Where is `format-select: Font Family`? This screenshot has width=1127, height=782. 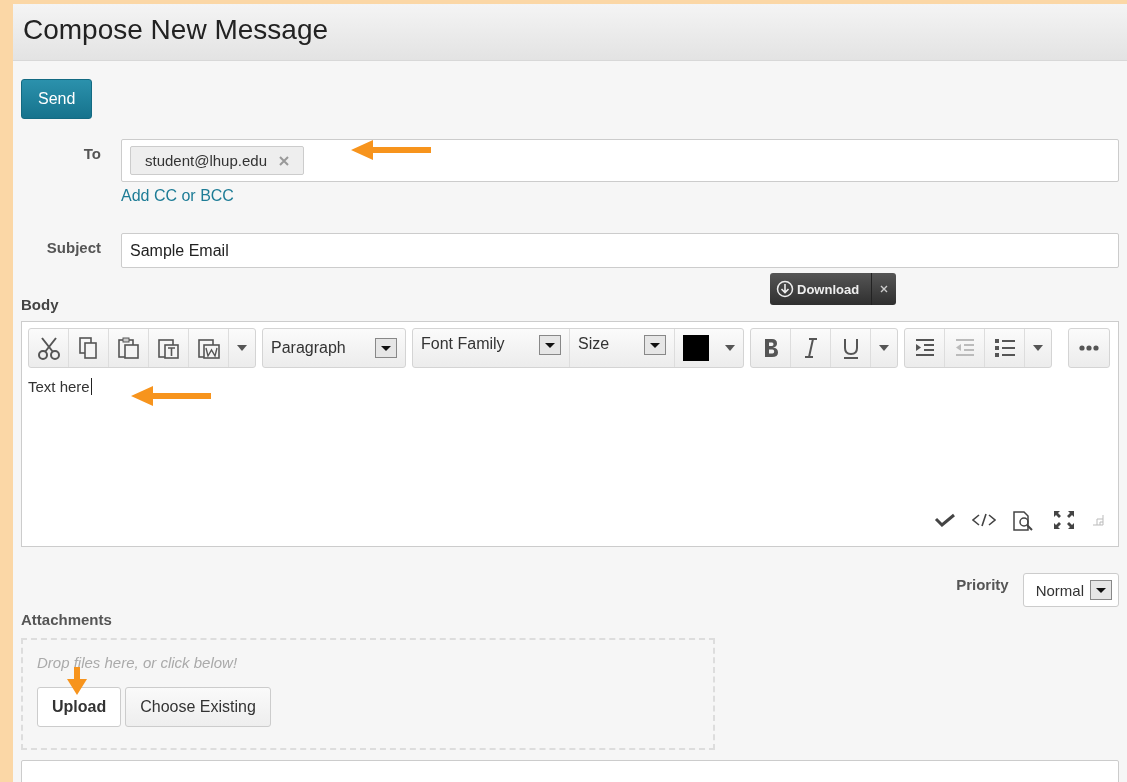
format-select: Font Family is located at coordinates (491, 348).